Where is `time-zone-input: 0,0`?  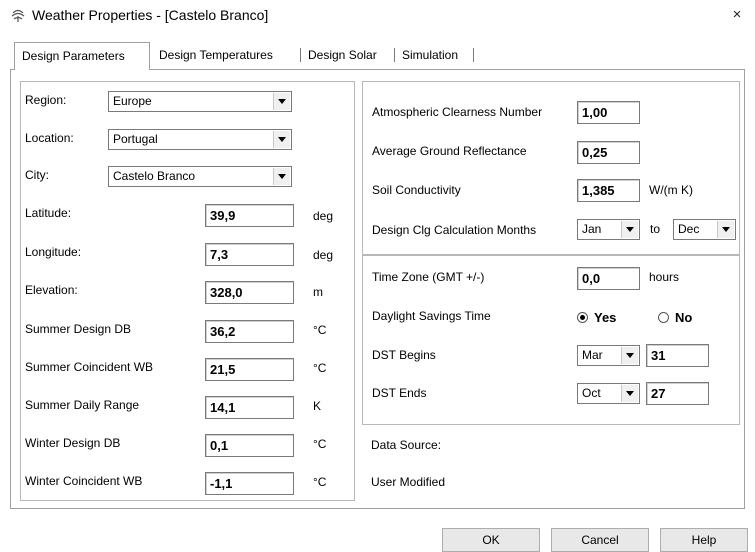 time-zone-input: 0,0 is located at coordinates (608, 278).